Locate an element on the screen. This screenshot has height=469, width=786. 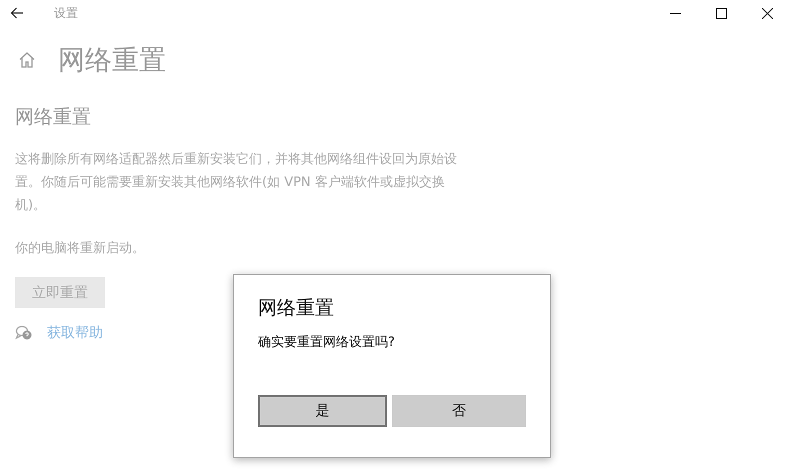
home-icon is located at coordinates (27, 60).